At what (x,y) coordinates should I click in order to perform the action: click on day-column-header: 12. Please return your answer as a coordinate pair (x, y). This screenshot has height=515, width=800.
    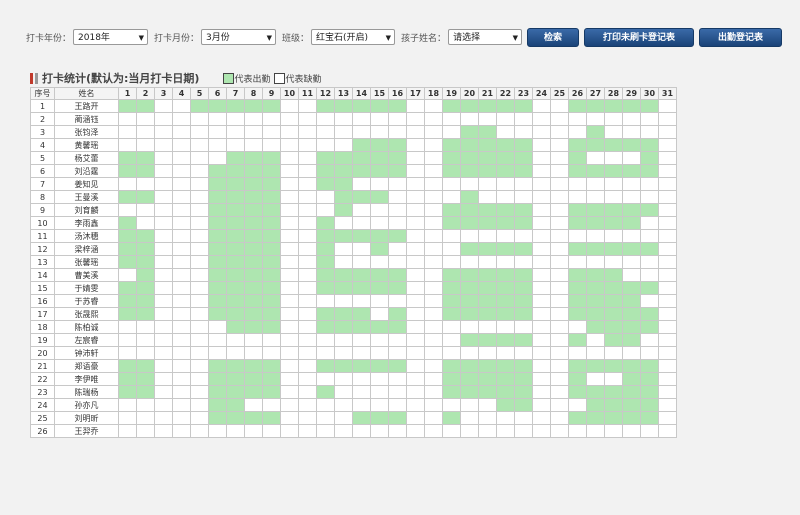
    Looking at the image, I should click on (325, 93).